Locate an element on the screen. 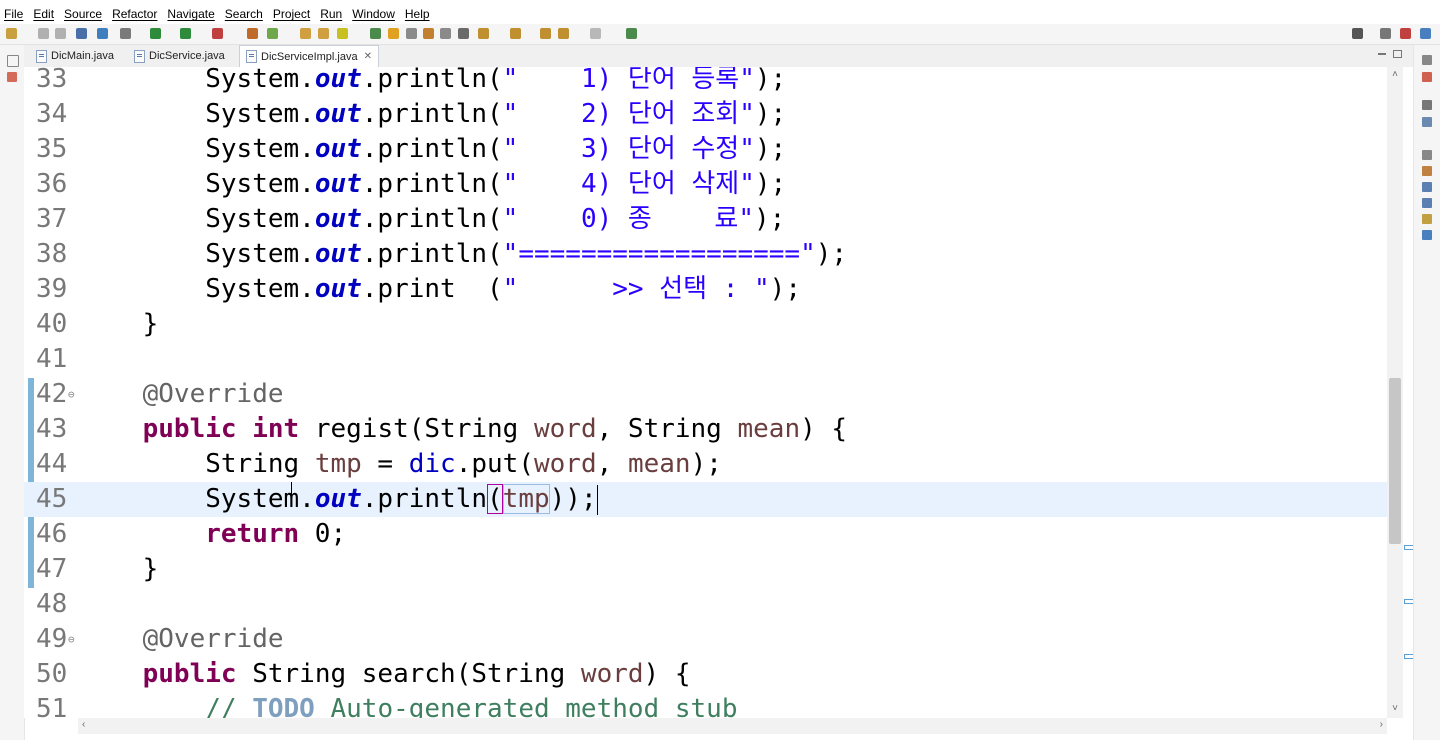  outline-icon is located at coordinates (1427, 122).